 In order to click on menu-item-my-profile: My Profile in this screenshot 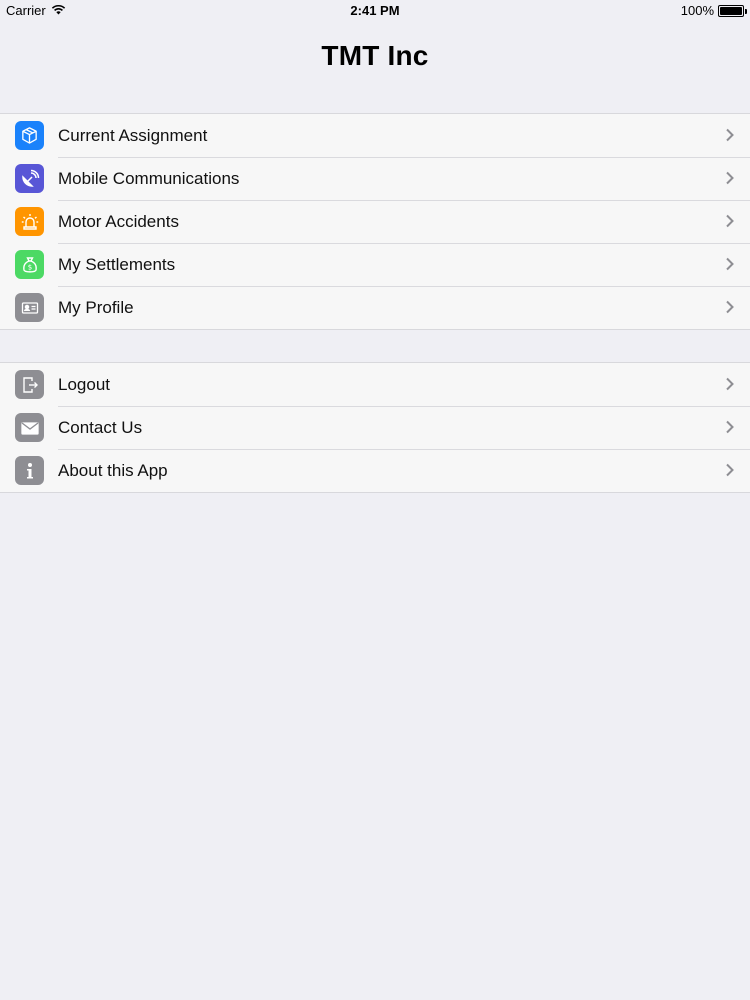, I will do `click(375, 307)`.